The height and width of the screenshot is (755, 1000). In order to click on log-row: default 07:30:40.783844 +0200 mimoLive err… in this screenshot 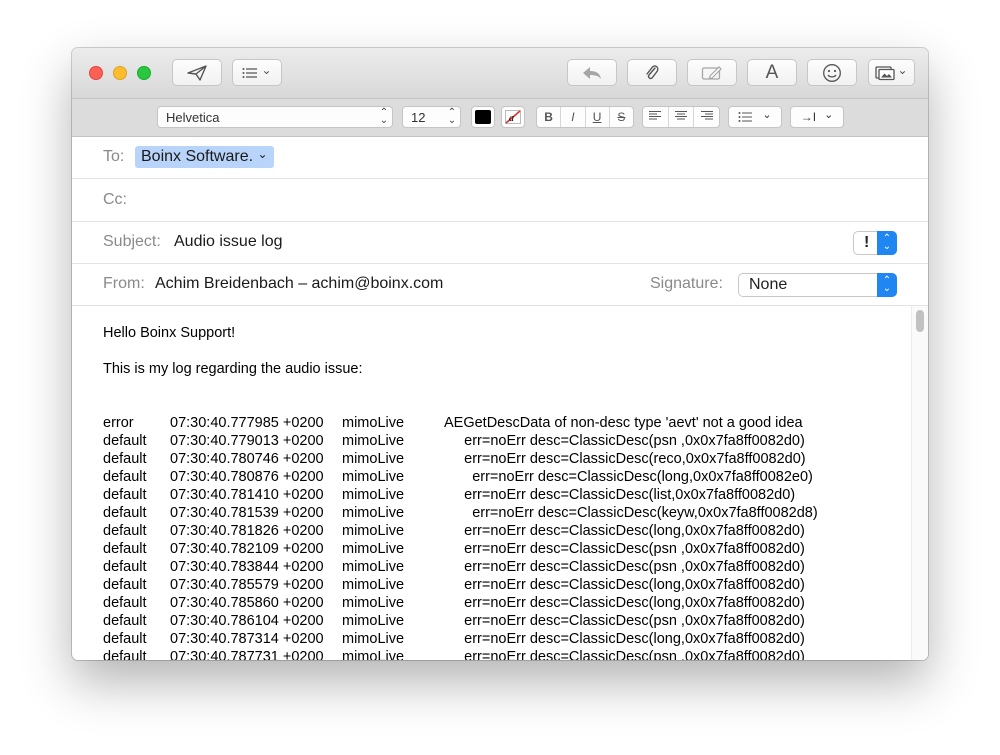, I will do `click(493, 567)`.